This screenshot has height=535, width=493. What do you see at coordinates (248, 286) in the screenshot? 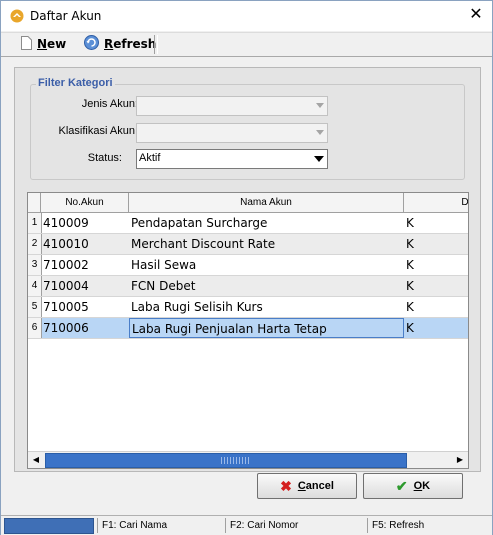
I see `table-row: 4 710004 FCN Debet K` at bounding box center [248, 286].